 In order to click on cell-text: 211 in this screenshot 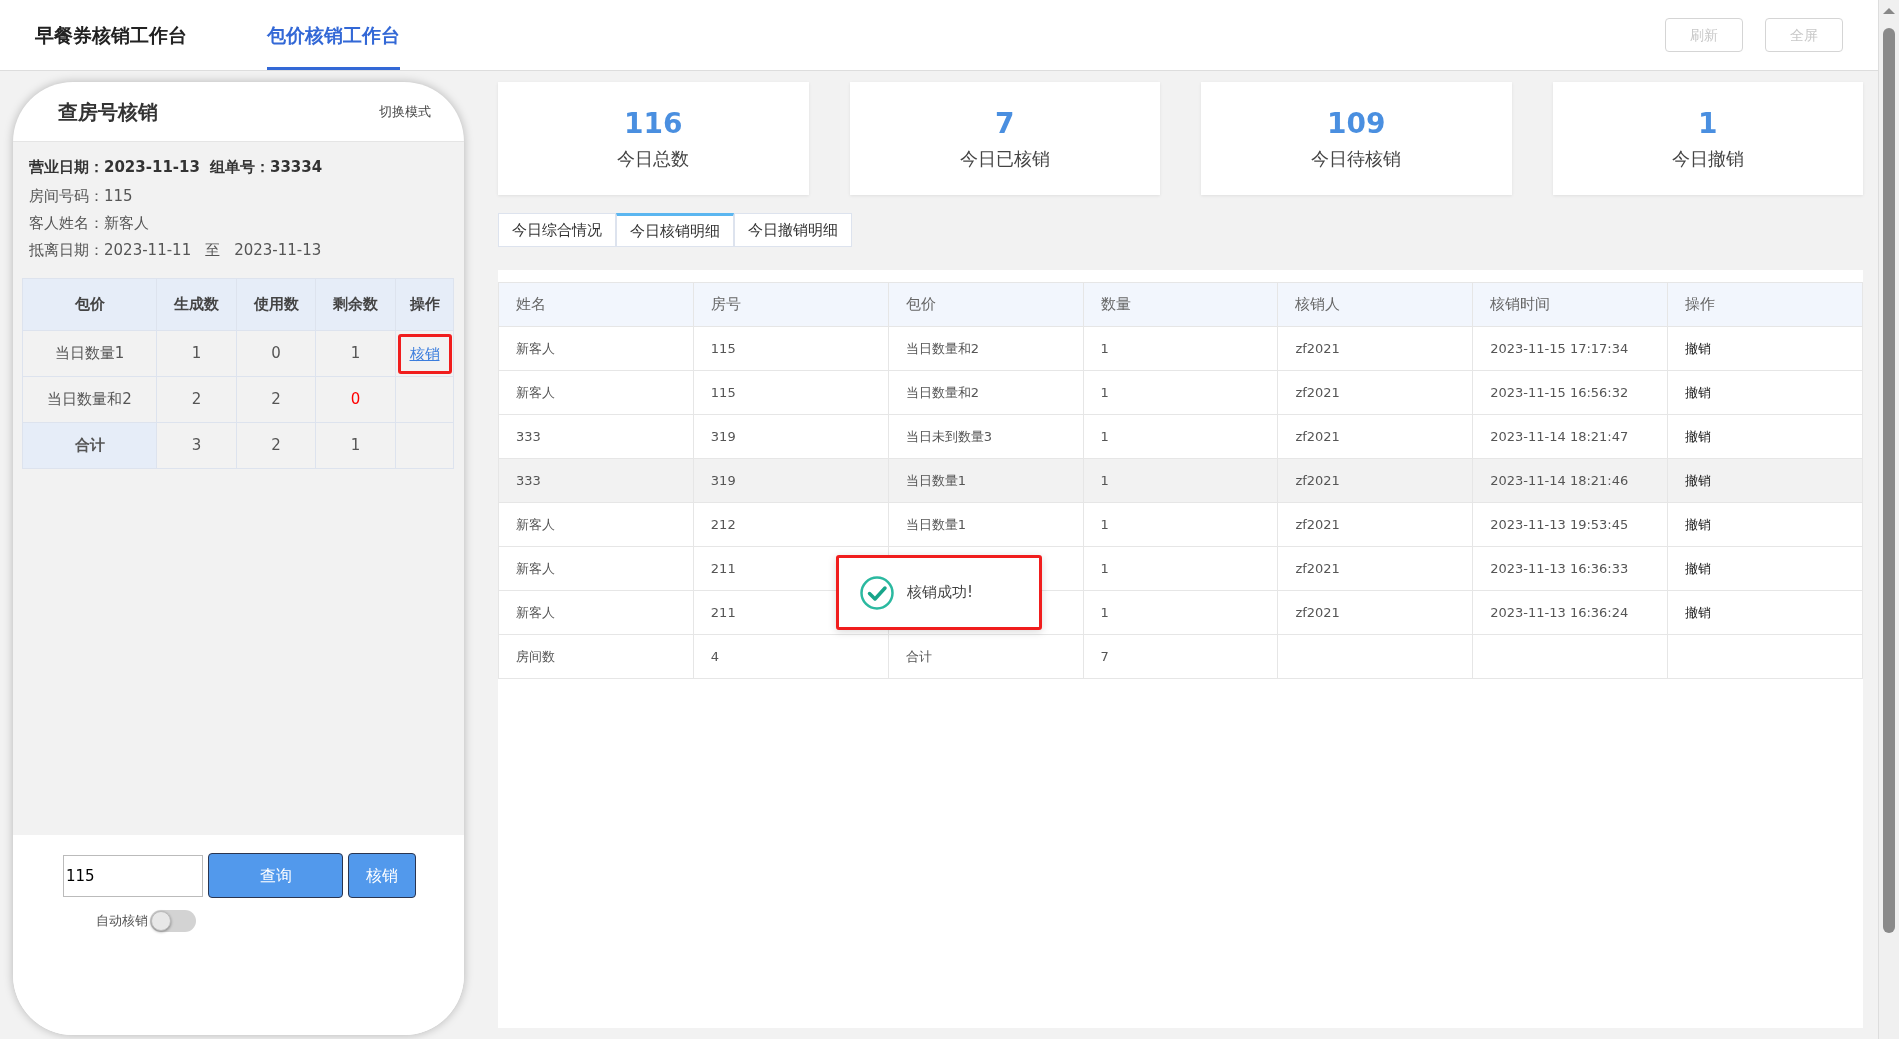, I will do `click(723, 568)`.